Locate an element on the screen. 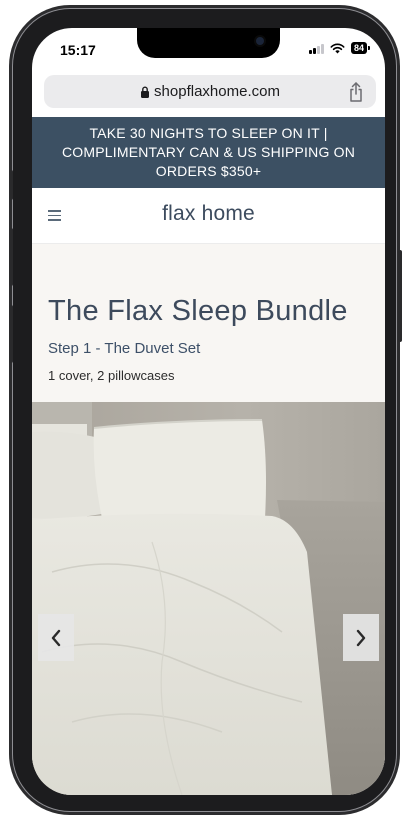 This screenshot has width=411, height=823. product-step: Step 1 - The Duvet Set is located at coordinates (124, 348).